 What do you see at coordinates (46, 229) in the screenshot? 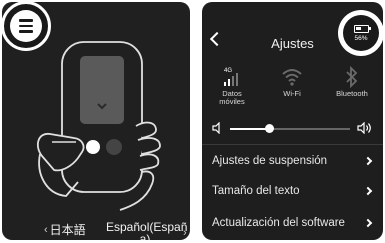
I see `chevron-left-icon: ‹` at bounding box center [46, 229].